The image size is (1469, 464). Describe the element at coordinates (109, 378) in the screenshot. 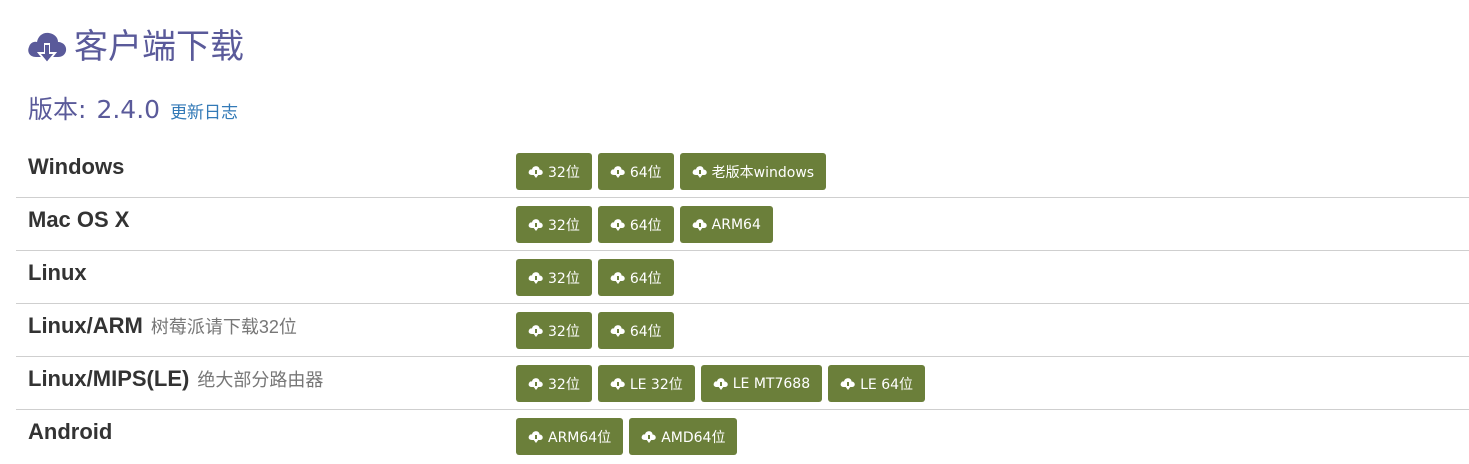

I see `platform-name: Linux/MIPS(LE)` at that location.